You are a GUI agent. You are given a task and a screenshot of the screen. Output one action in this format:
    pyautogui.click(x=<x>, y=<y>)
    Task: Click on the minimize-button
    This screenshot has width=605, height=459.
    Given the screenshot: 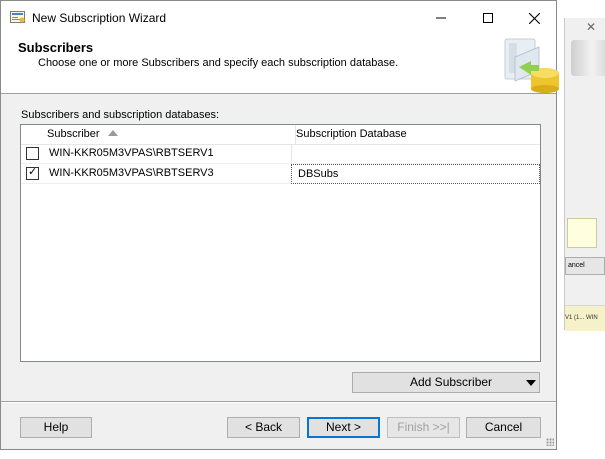 What is the action you would take?
    pyautogui.click(x=441, y=18)
    